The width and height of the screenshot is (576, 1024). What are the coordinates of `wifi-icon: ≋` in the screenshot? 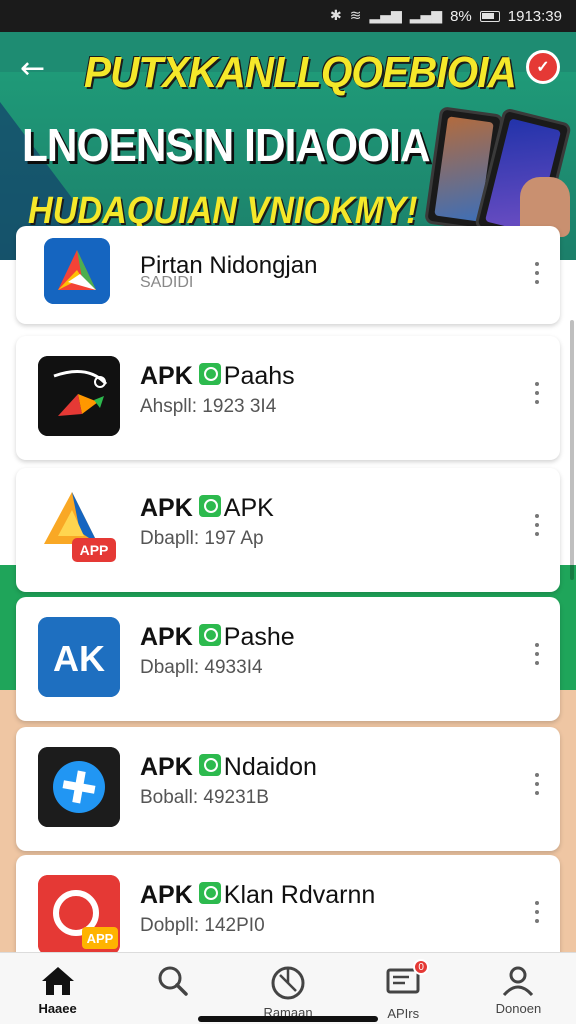 It's located at (355, 16).